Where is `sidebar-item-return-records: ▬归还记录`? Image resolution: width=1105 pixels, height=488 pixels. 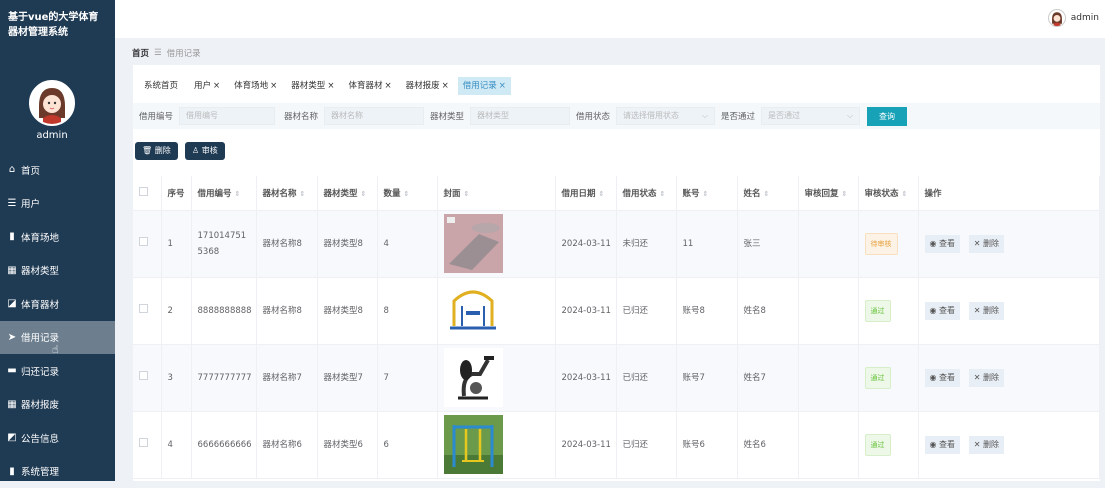 sidebar-item-return-records: ▬归还记录 is located at coordinates (57, 371).